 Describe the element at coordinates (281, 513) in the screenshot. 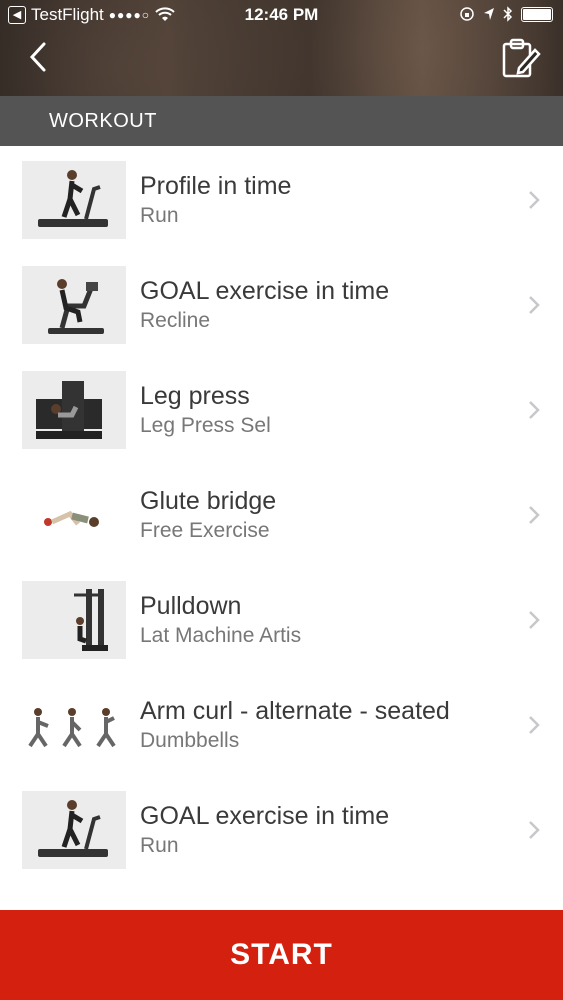

I see `list-item: Glute bridge Free Exercise` at that location.